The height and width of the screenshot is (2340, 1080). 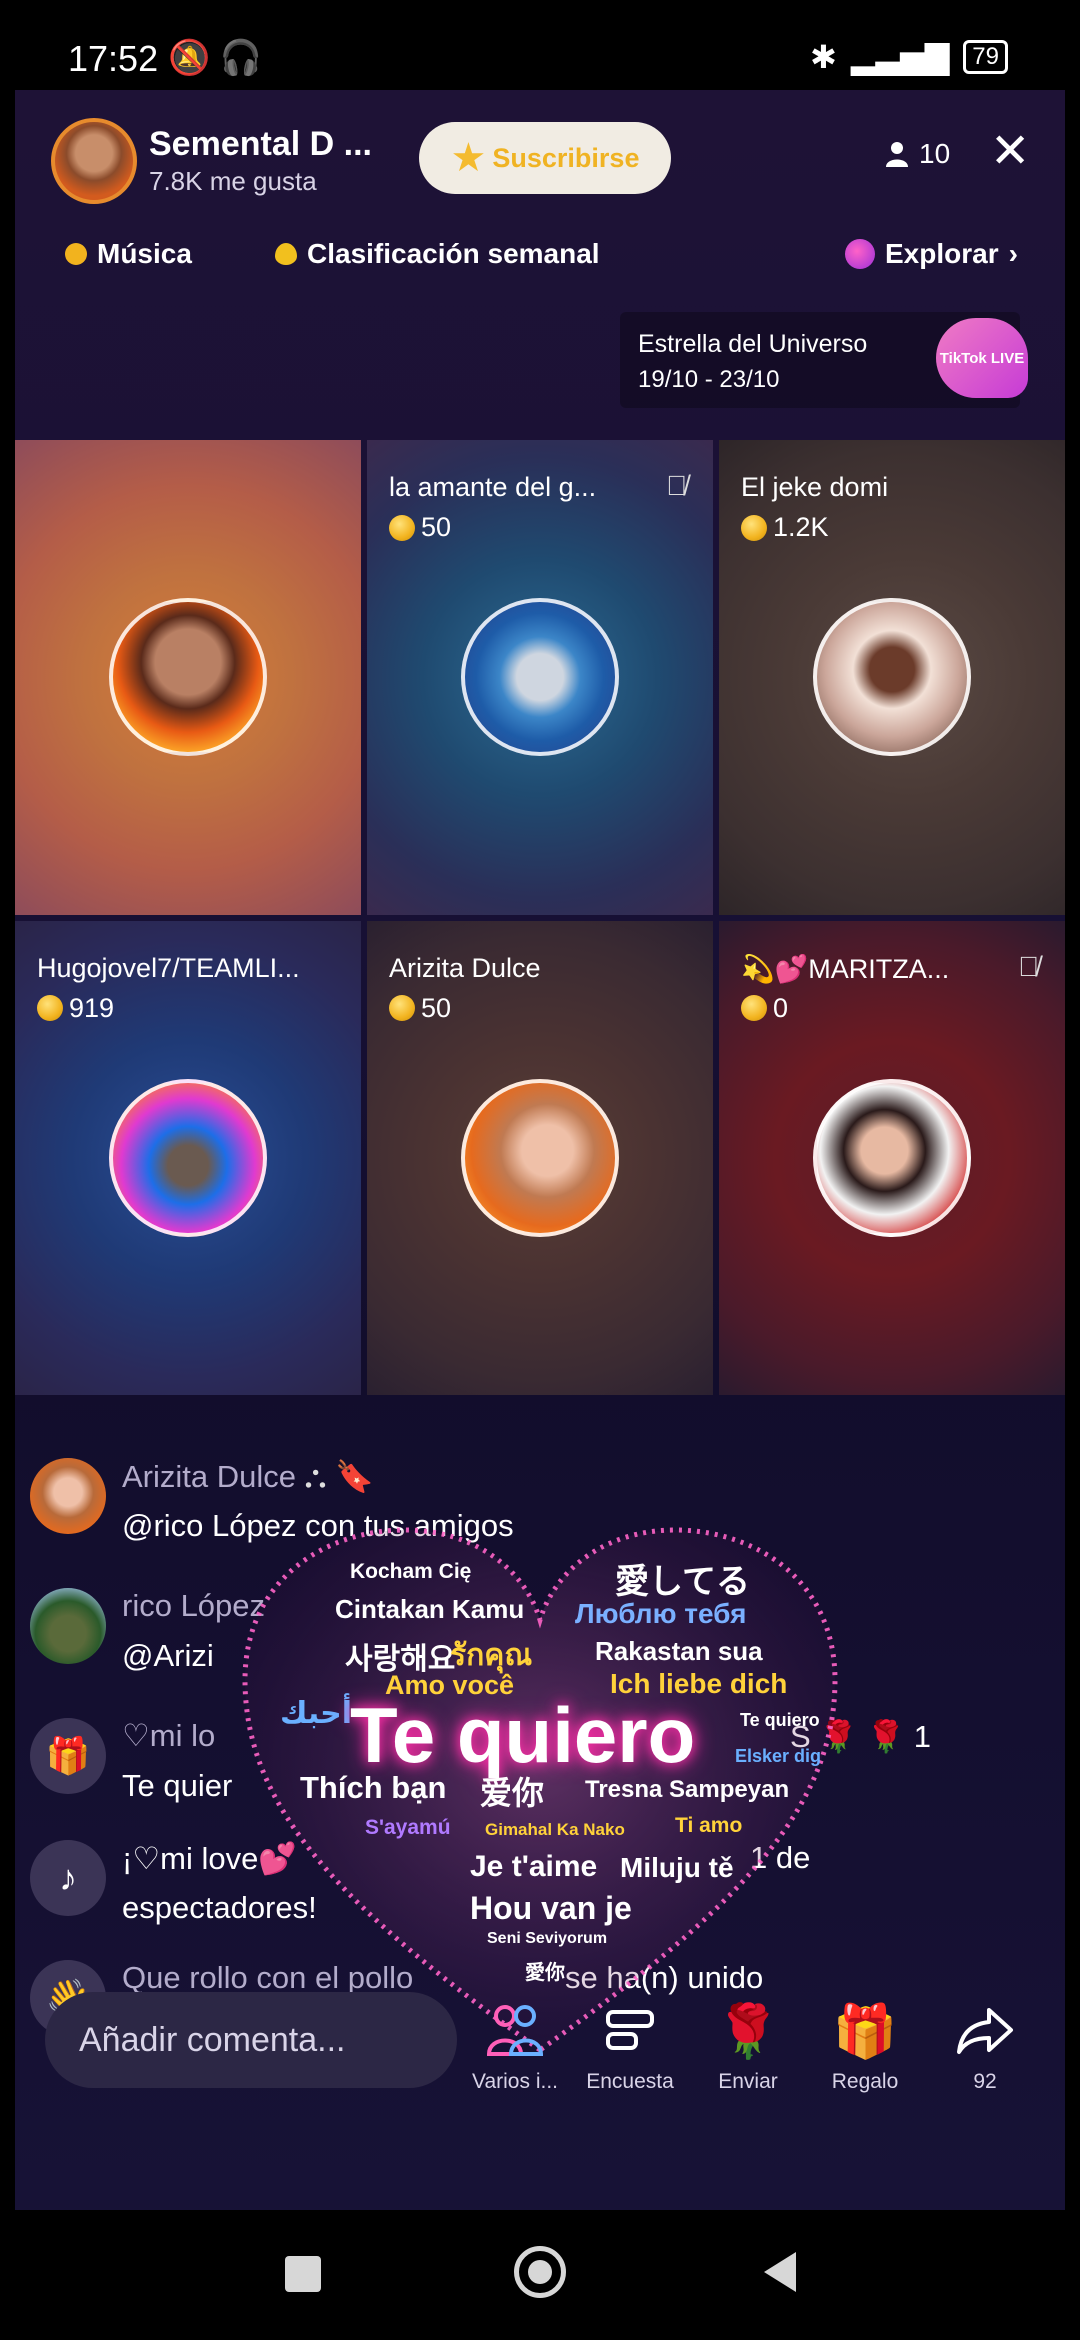 What do you see at coordinates (935, 153) in the screenshot?
I see `viewer-count: 10` at bounding box center [935, 153].